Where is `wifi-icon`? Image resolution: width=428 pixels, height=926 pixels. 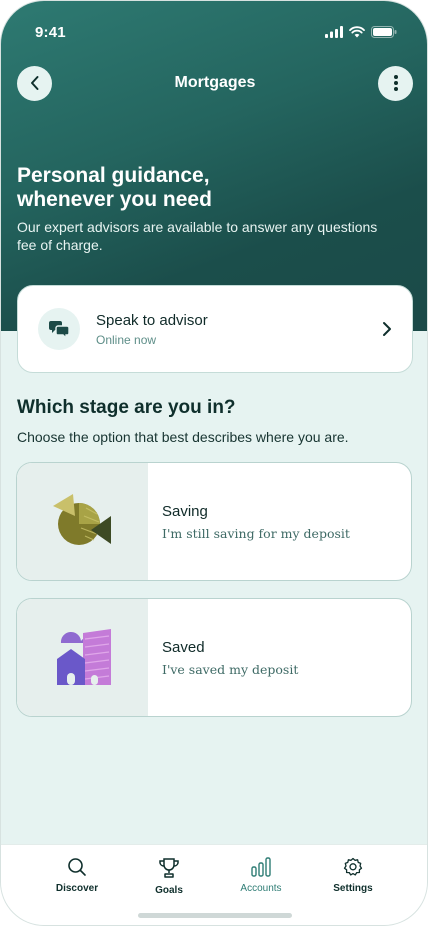 wifi-icon is located at coordinates (357, 32).